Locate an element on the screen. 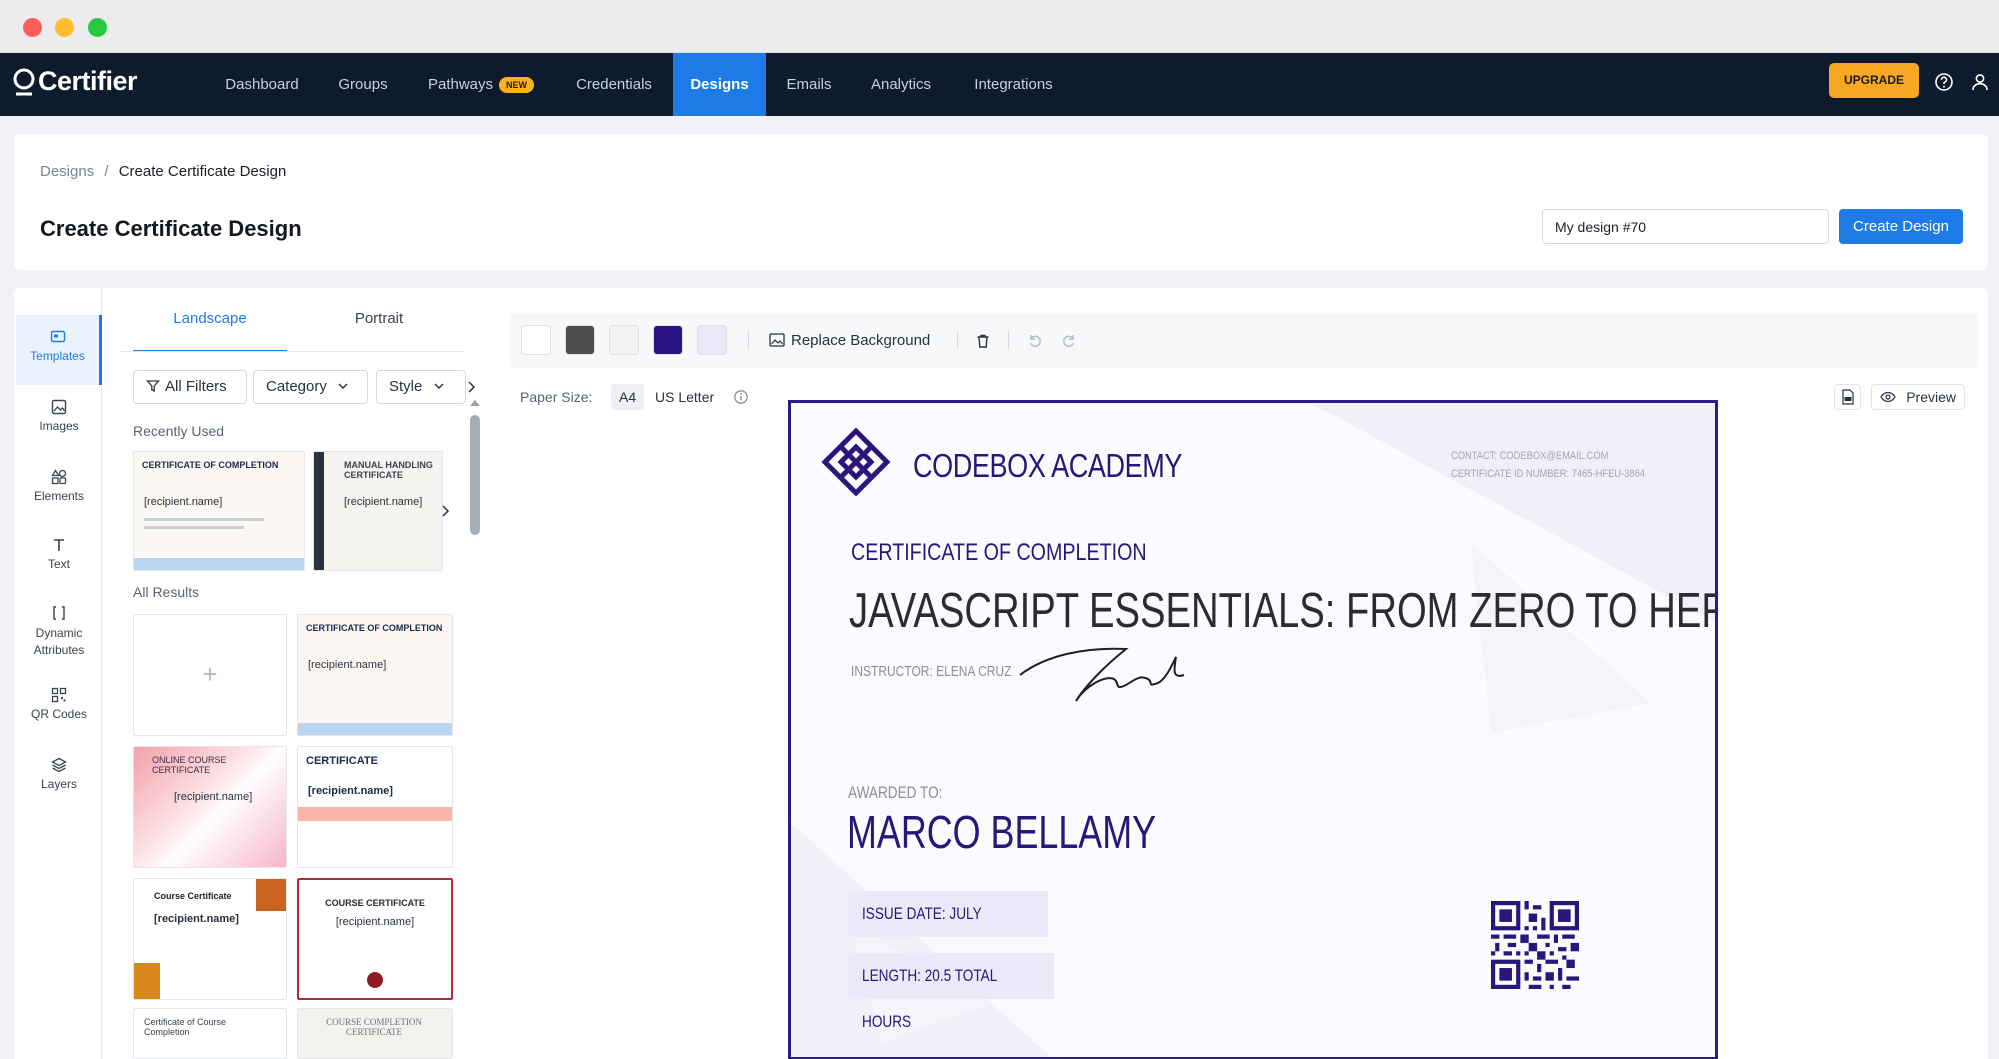 Image resolution: width=1999 pixels, height=1059 pixels. nav-integrations: Integrations is located at coordinates (1013, 84).